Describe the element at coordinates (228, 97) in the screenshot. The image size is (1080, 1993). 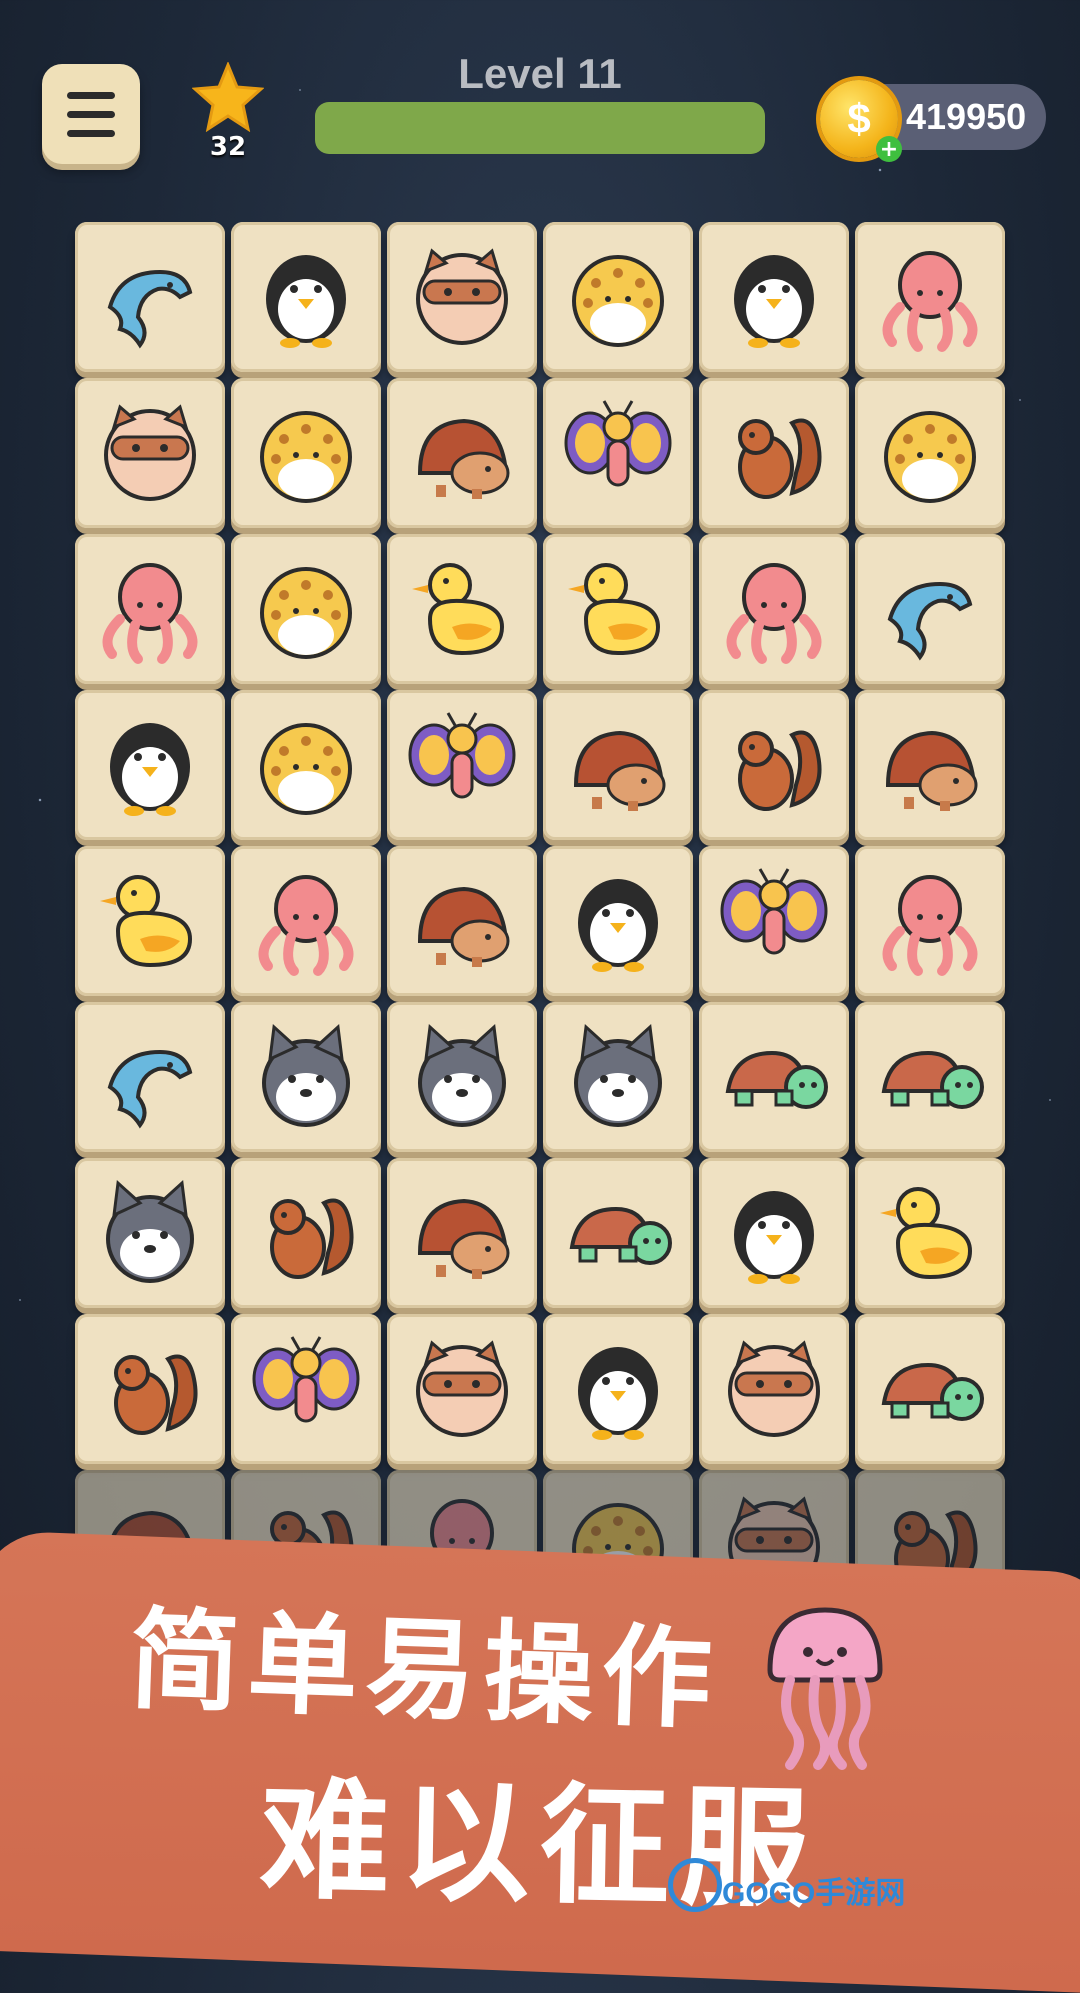
I see `star-icon` at that location.